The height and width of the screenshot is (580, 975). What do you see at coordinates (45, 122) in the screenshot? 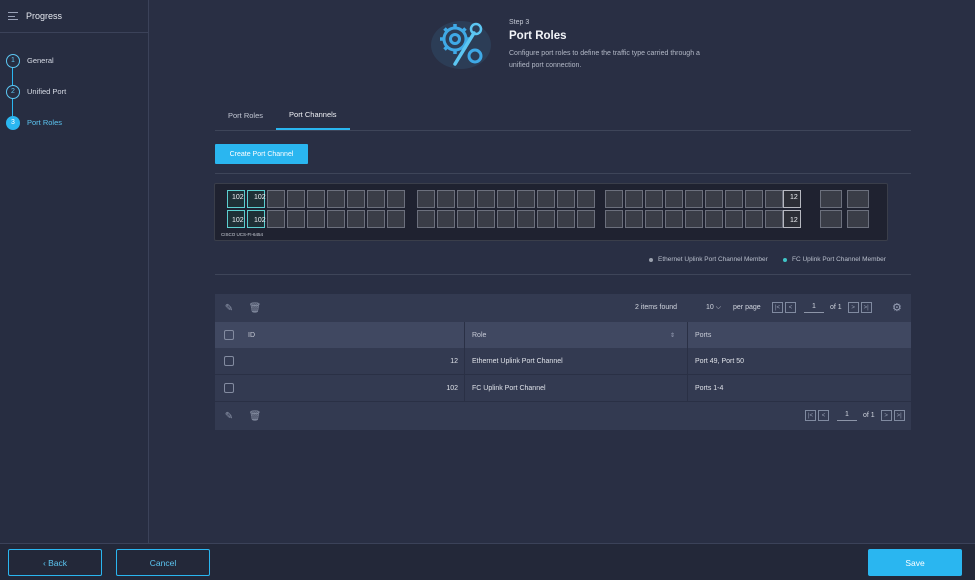
I see `step-label: Port Roles` at bounding box center [45, 122].